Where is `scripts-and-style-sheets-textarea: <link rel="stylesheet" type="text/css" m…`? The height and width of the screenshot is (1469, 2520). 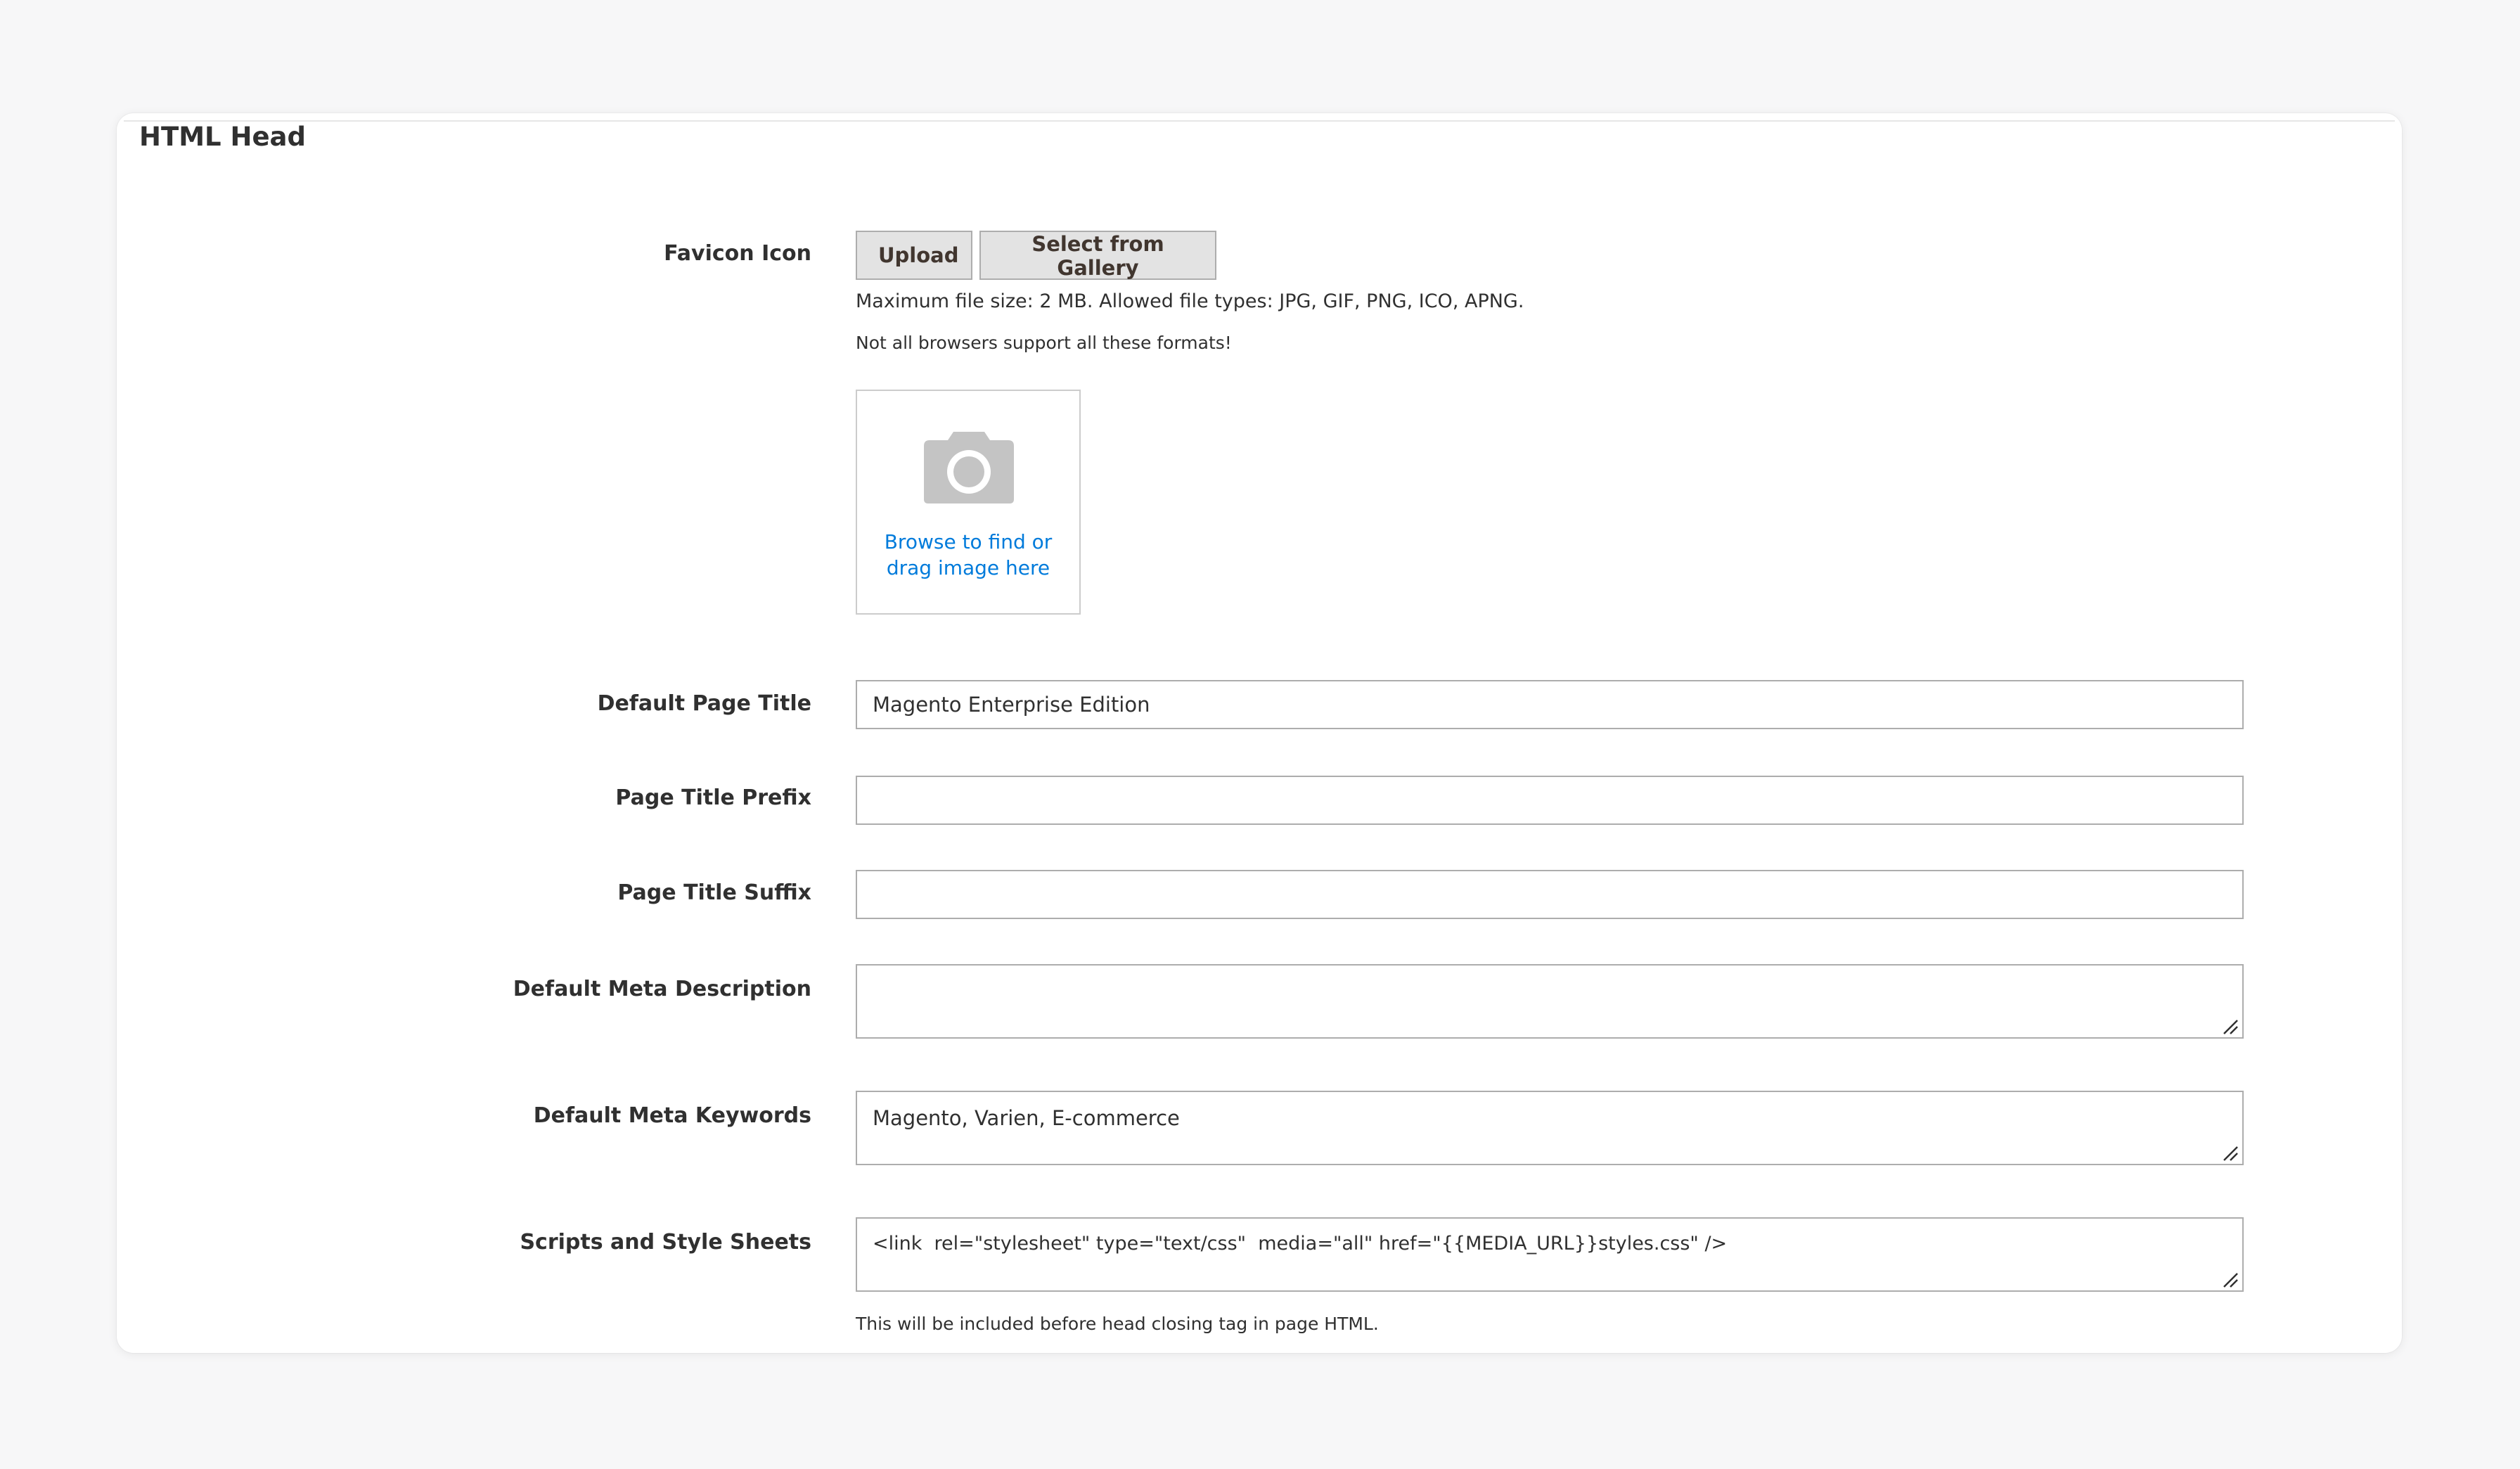 scripts-and-style-sheets-textarea: <link rel="stylesheet" type="text/css" m… is located at coordinates (1550, 1254).